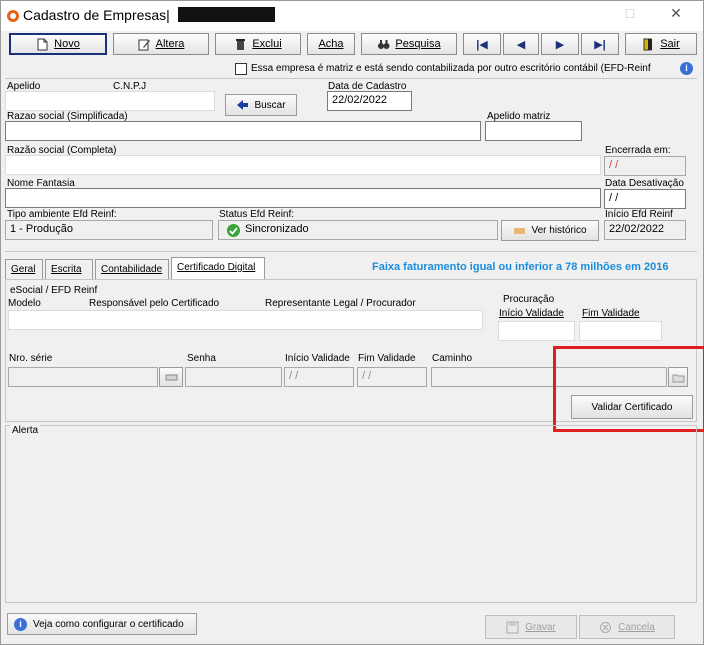 This screenshot has height=645, width=704. What do you see at coordinates (645, 199) in the screenshot?
I see `data-desativacao-field: / /` at bounding box center [645, 199].